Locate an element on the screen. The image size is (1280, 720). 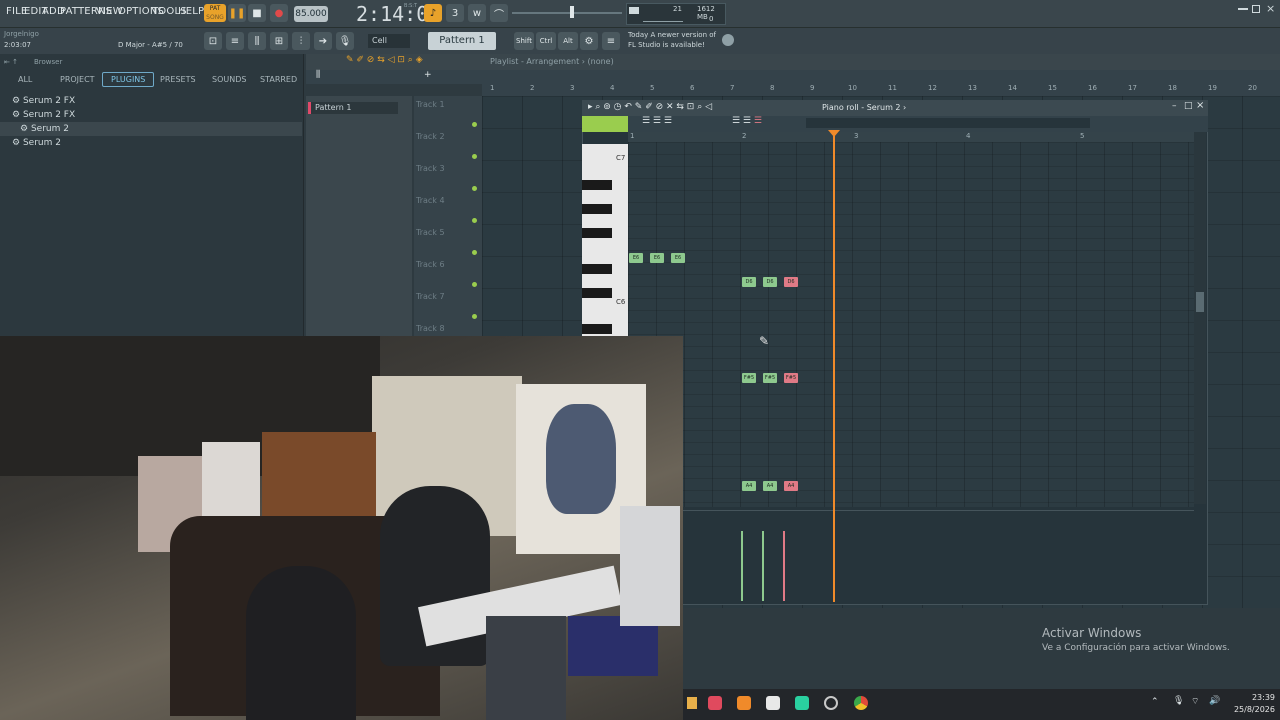
piano-roll-minimize-icon: – is located at coordinates (1174, 106).